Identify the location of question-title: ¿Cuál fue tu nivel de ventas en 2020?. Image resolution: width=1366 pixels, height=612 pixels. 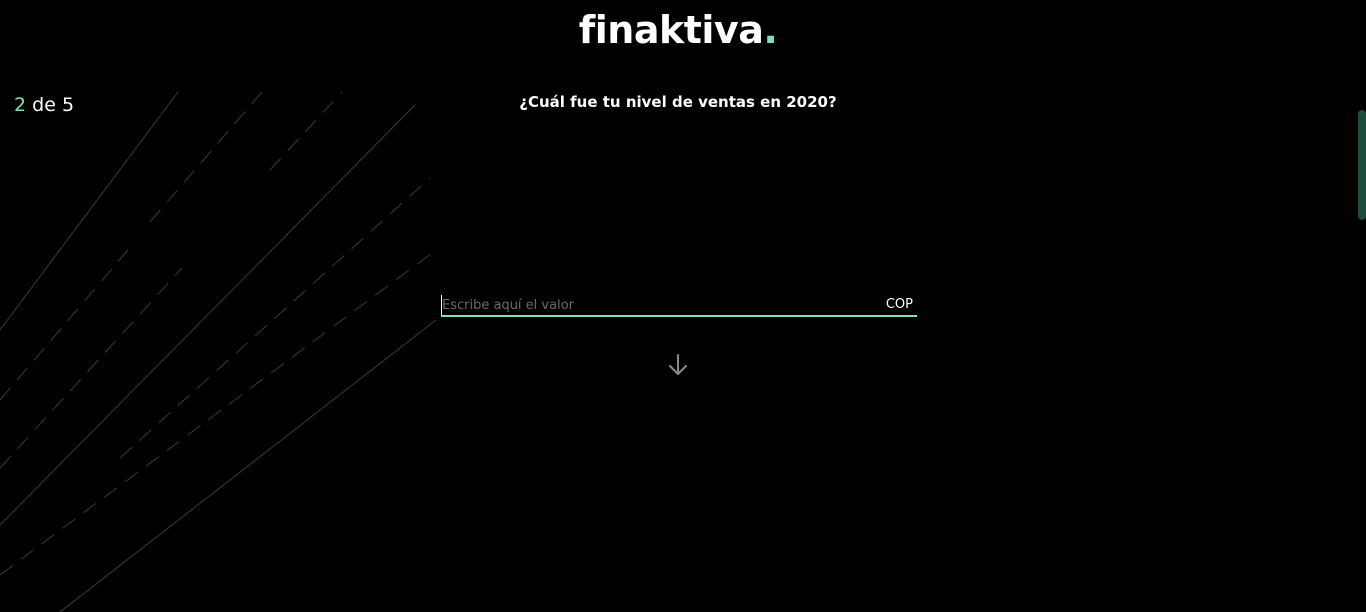
(678, 102).